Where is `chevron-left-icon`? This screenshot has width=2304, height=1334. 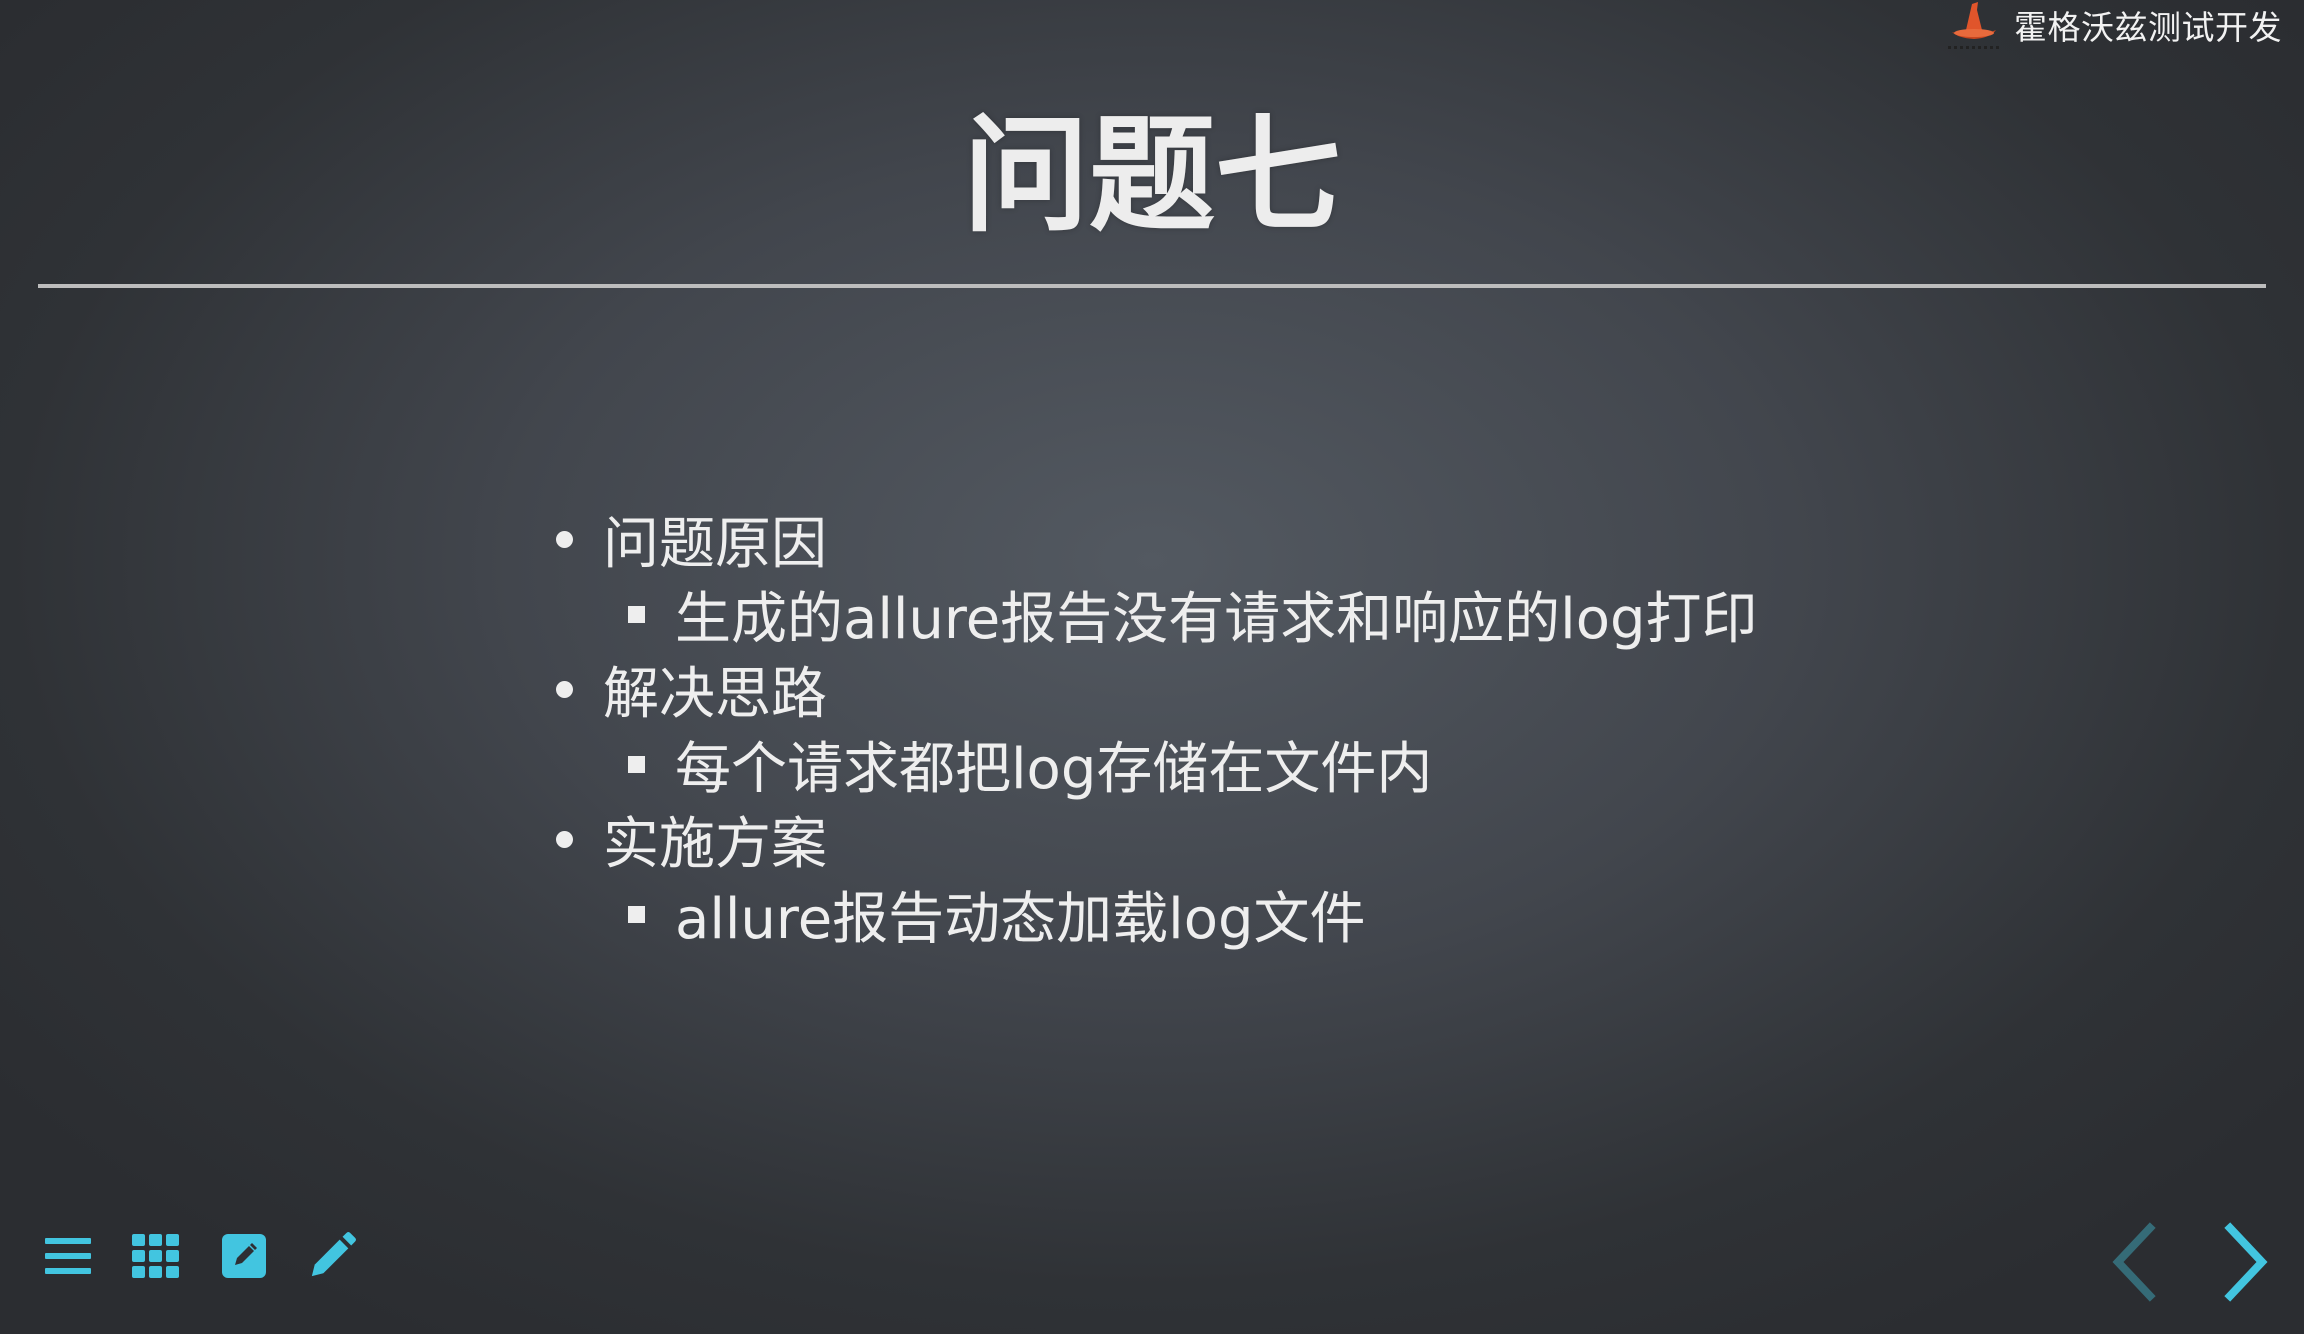
chevron-left-icon is located at coordinates (2134, 1262).